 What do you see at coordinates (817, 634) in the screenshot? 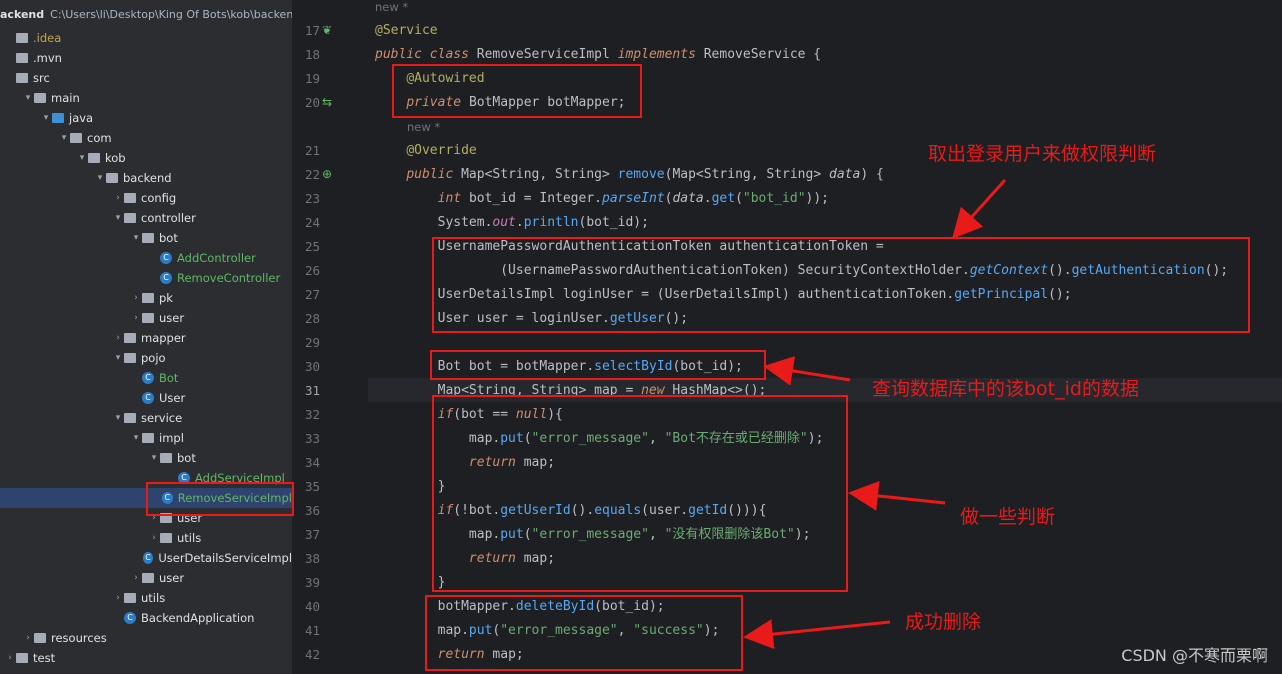
I see `arrow-to-delete` at bounding box center [817, 634].